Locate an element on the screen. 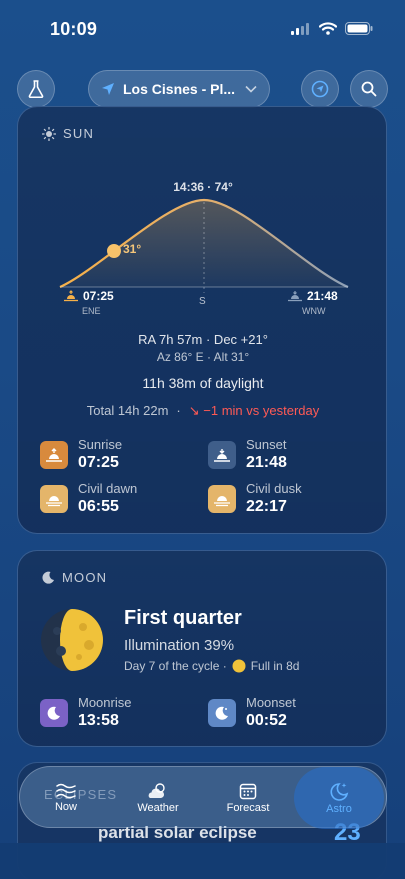 The image size is (405, 879). tab-astro: Astro is located at coordinates (339, 798).